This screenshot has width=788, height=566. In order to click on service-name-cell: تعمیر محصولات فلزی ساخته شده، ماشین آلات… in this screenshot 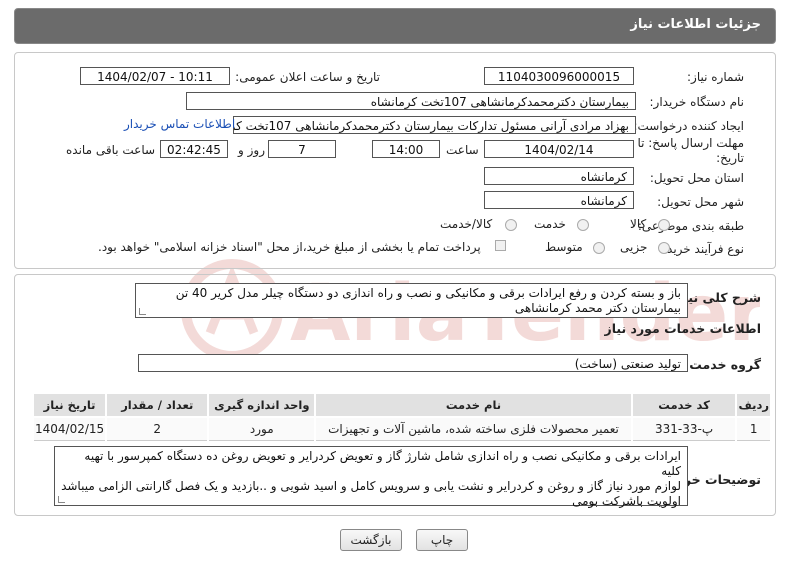, I will do `click(473, 428)`.